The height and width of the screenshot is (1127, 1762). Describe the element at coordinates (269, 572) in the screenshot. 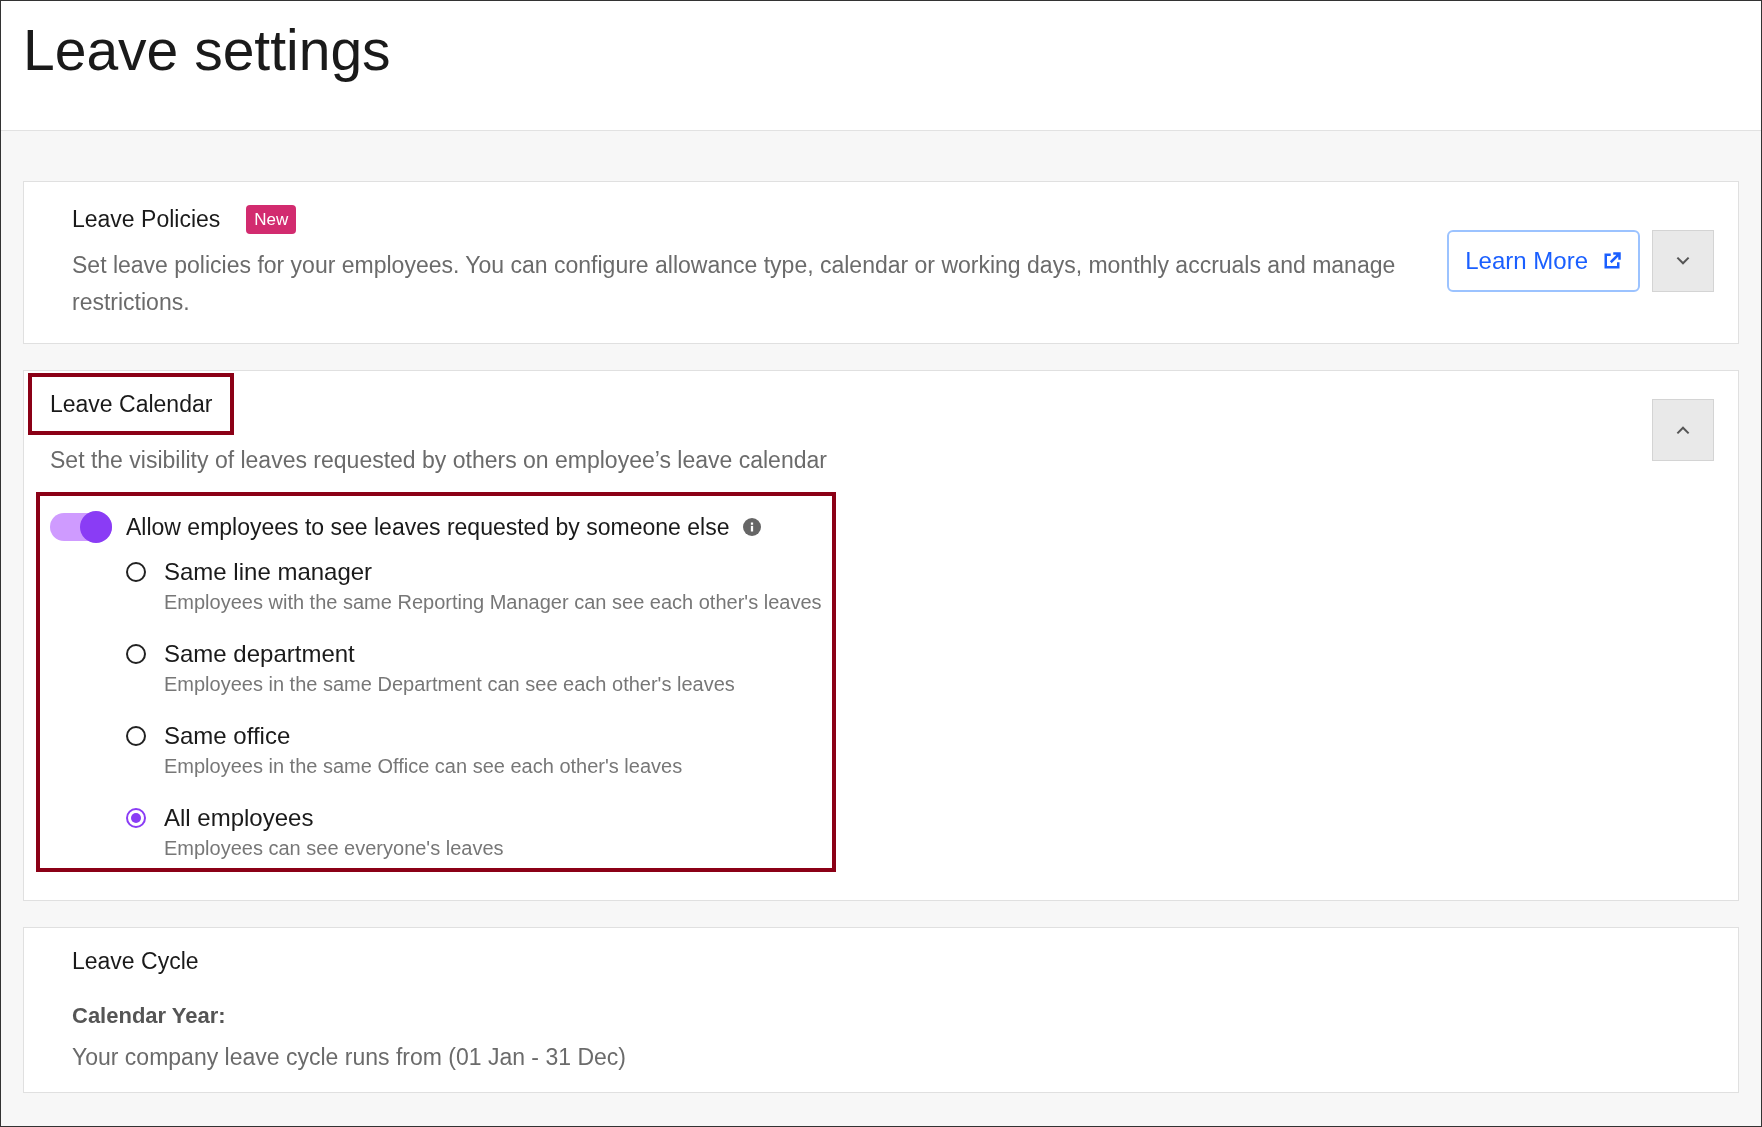

I see `option-label: Same line manager` at that location.